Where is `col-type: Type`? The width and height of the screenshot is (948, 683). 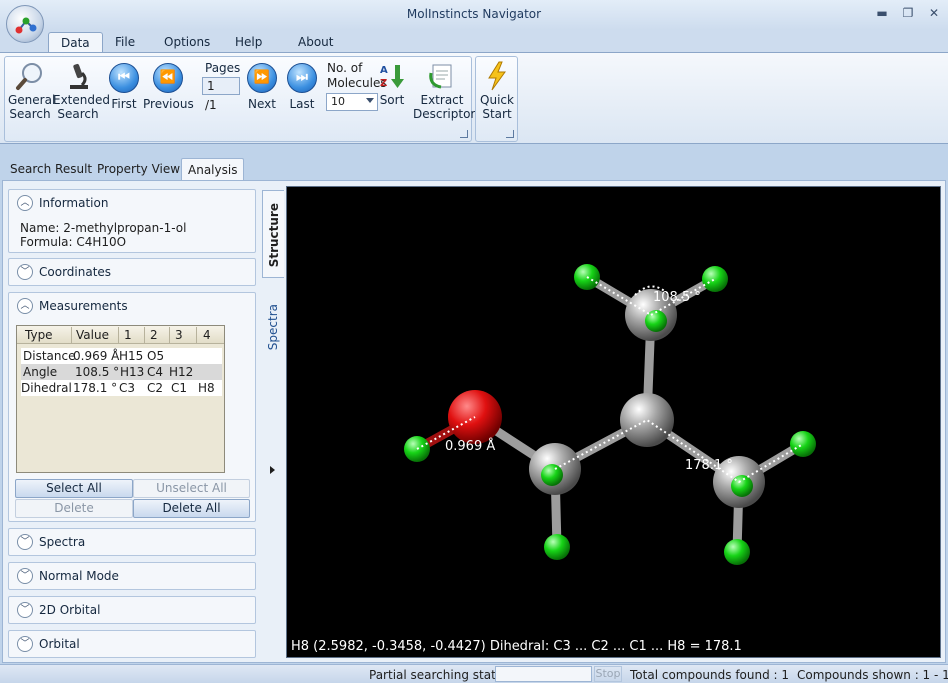 col-type: Type is located at coordinates (39, 335).